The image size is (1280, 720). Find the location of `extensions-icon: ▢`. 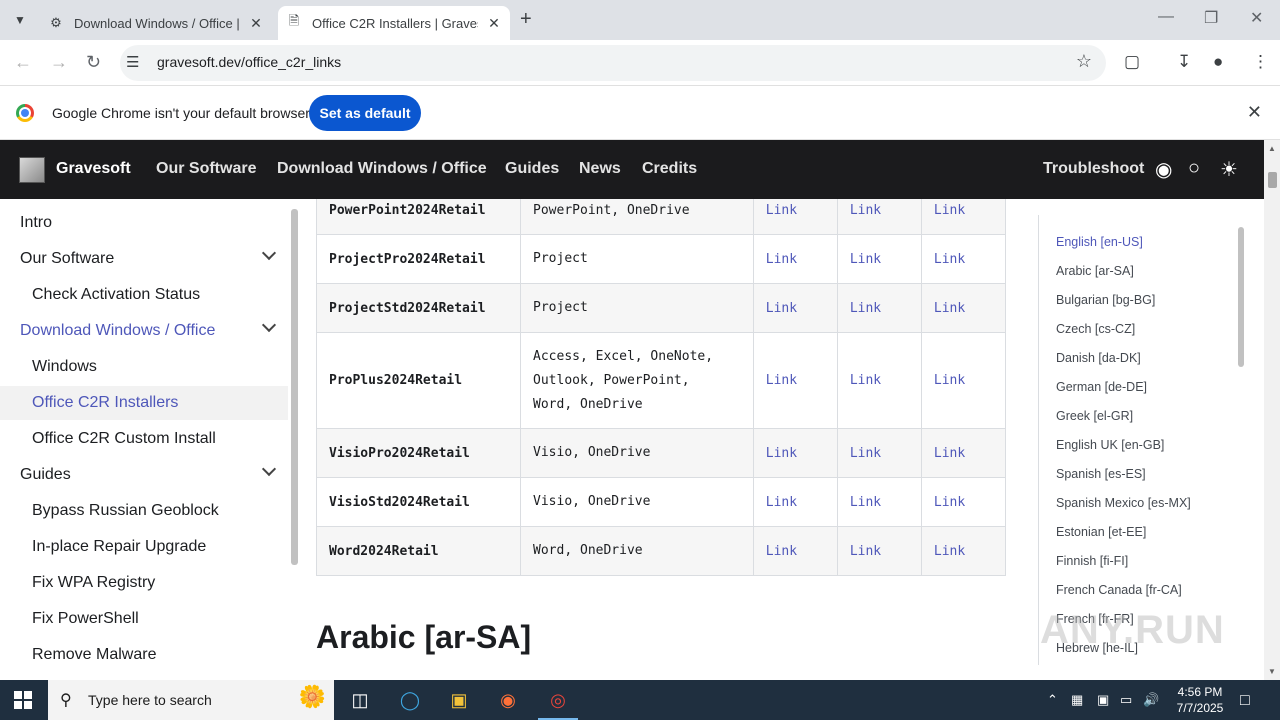

extensions-icon: ▢ is located at coordinates (1132, 62).